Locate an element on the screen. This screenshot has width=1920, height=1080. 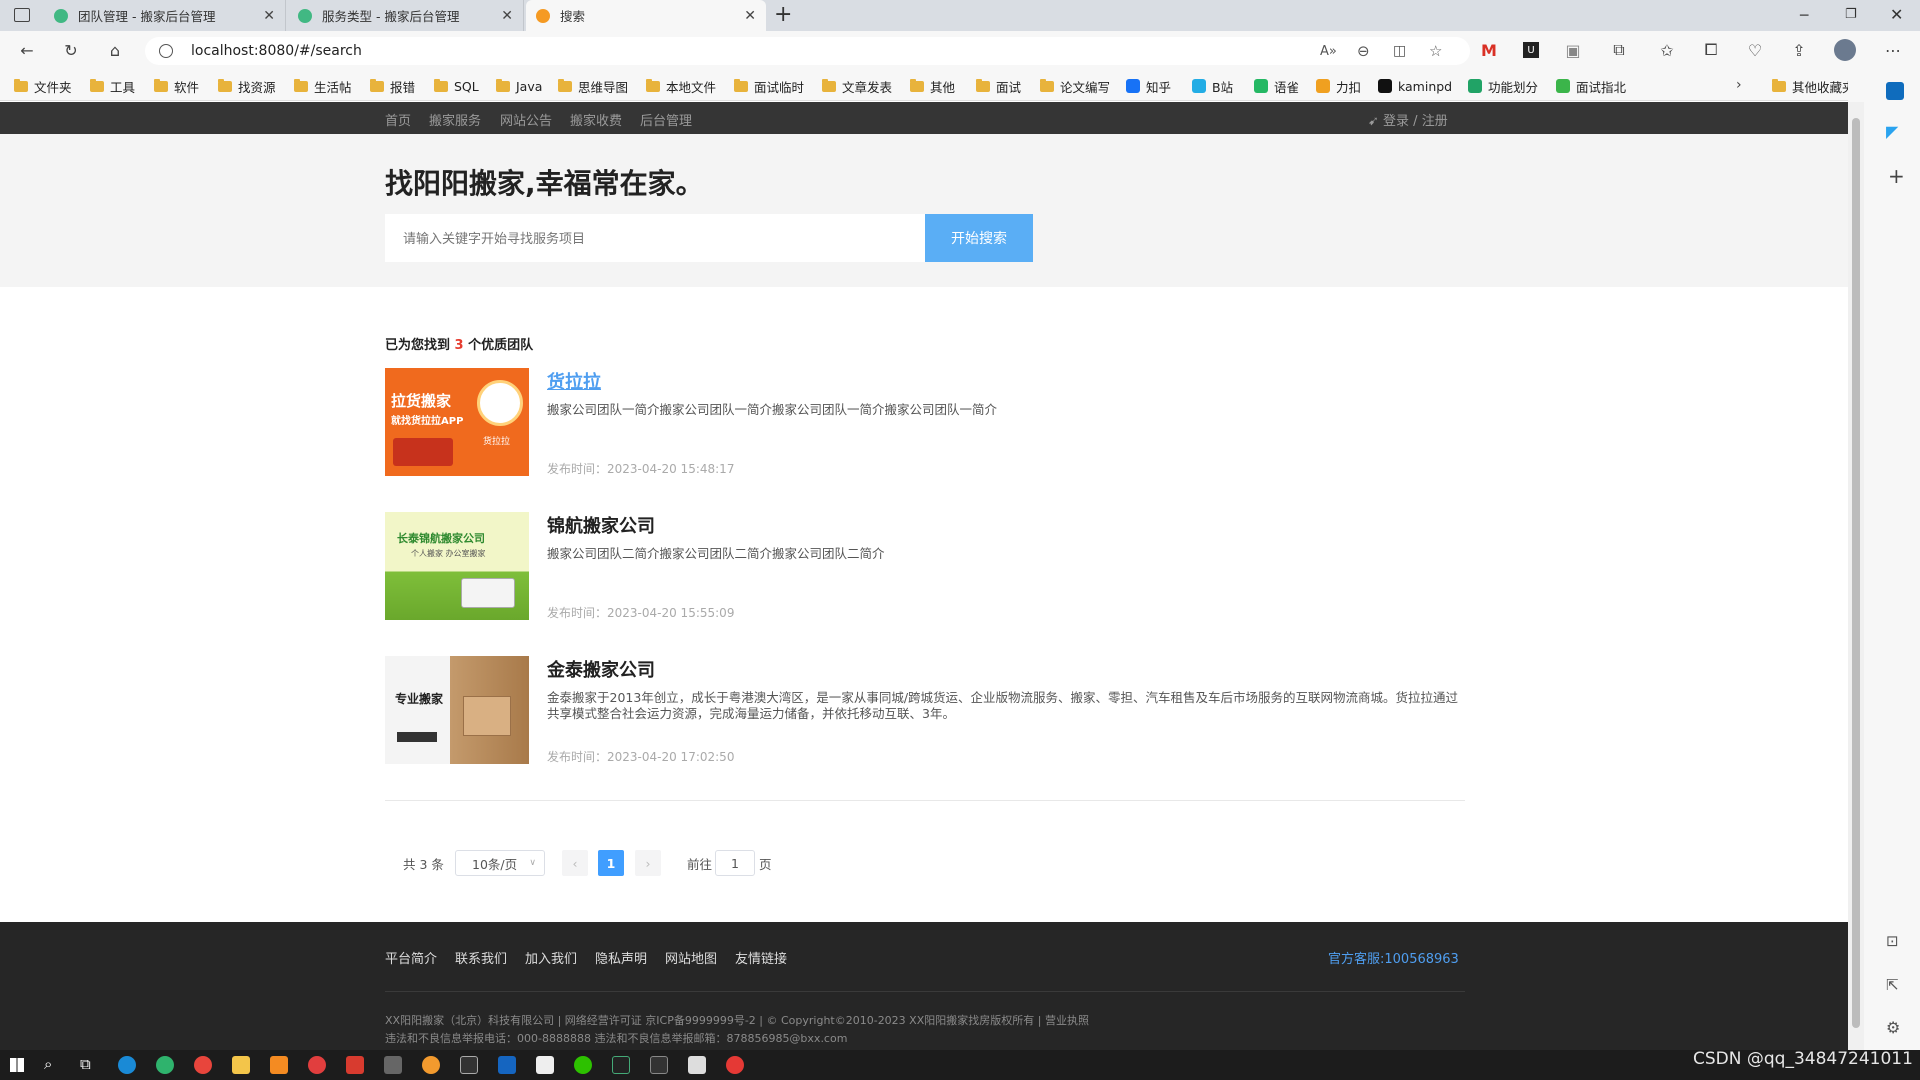
screenshot-icon: ⊡ is located at coordinates (1892, 941).